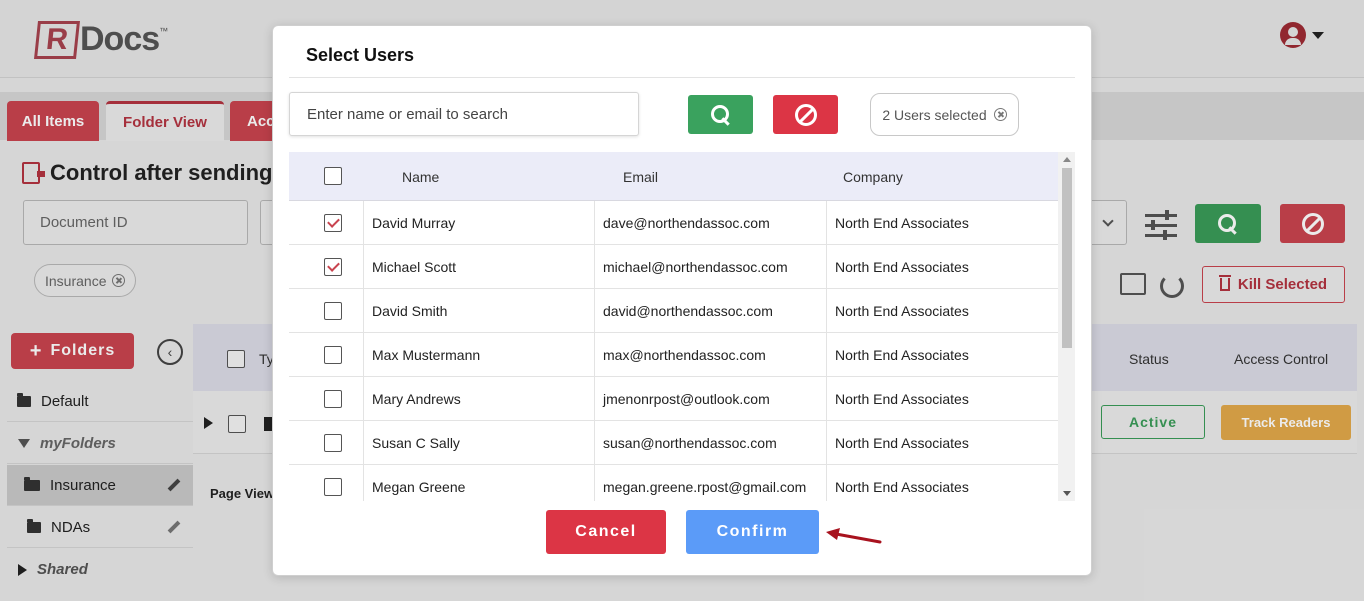 The height and width of the screenshot is (601, 1364). Describe the element at coordinates (419, 486) in the screenshot. I see `user-name: Megan Greene` at that location.